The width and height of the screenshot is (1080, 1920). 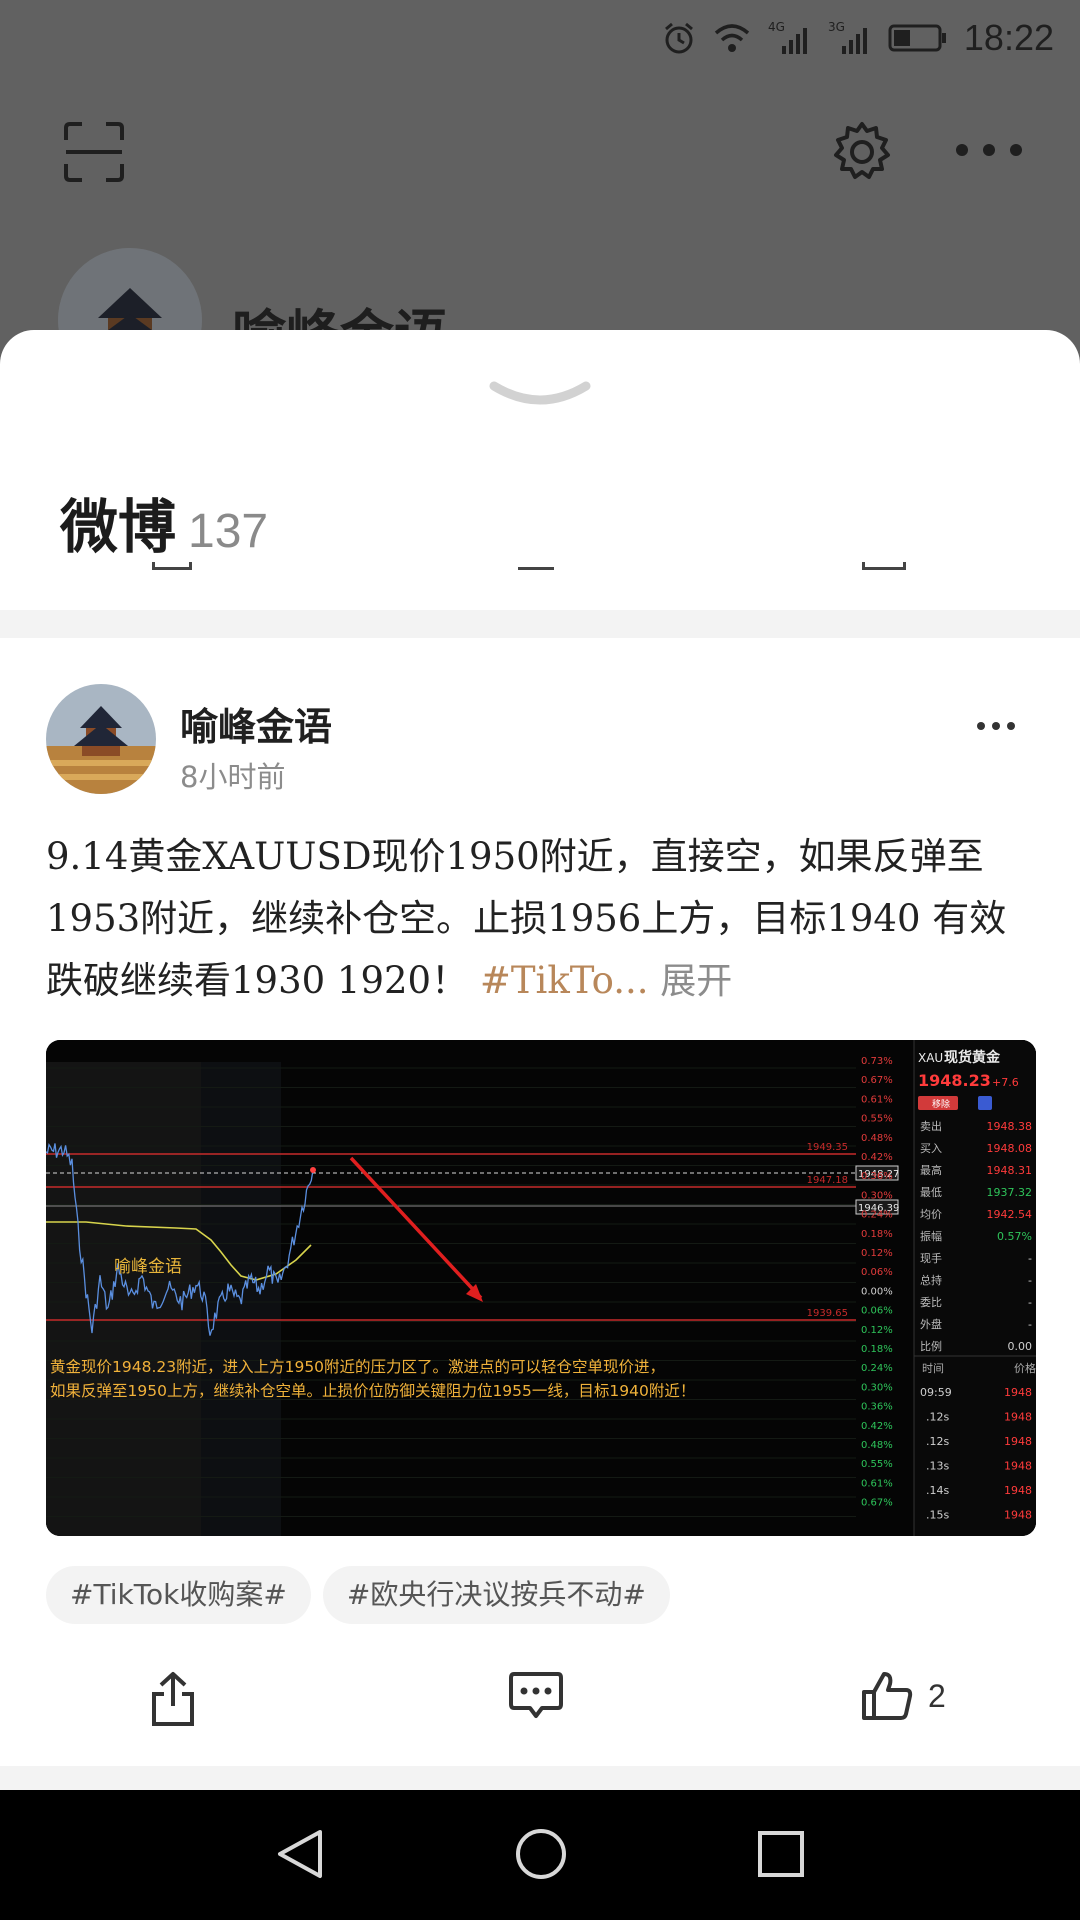 What do you see at coordinates (164, 522) in the screenshot?
I see `sheet-header: 微博 137` at bounding box center [164, 522].